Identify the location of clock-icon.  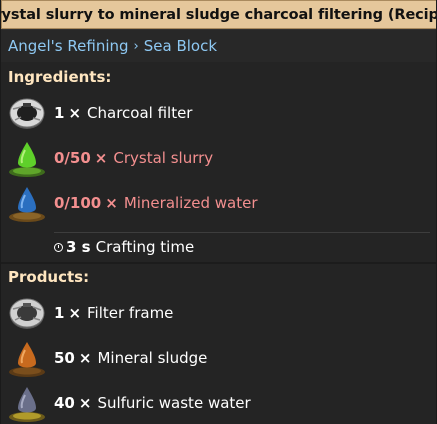
(58, 247).